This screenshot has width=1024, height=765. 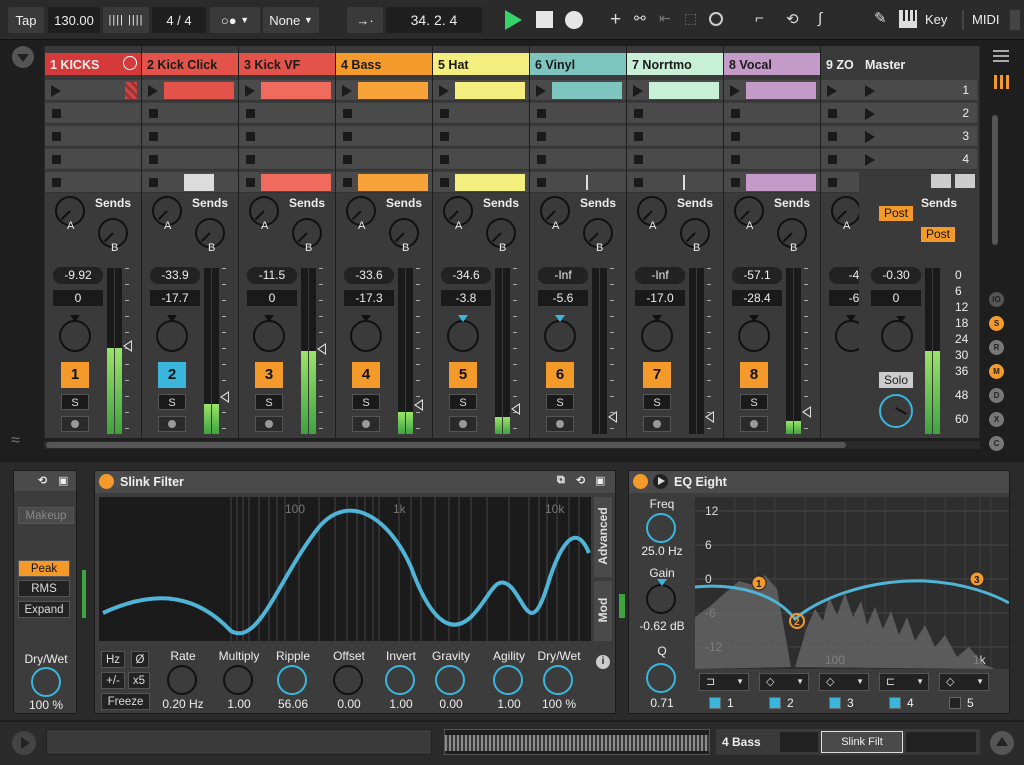 What do you see at coordinates (603, 611) in the screenshot?
I see `tab-mod: Mod` at bounding box center [603, 611].